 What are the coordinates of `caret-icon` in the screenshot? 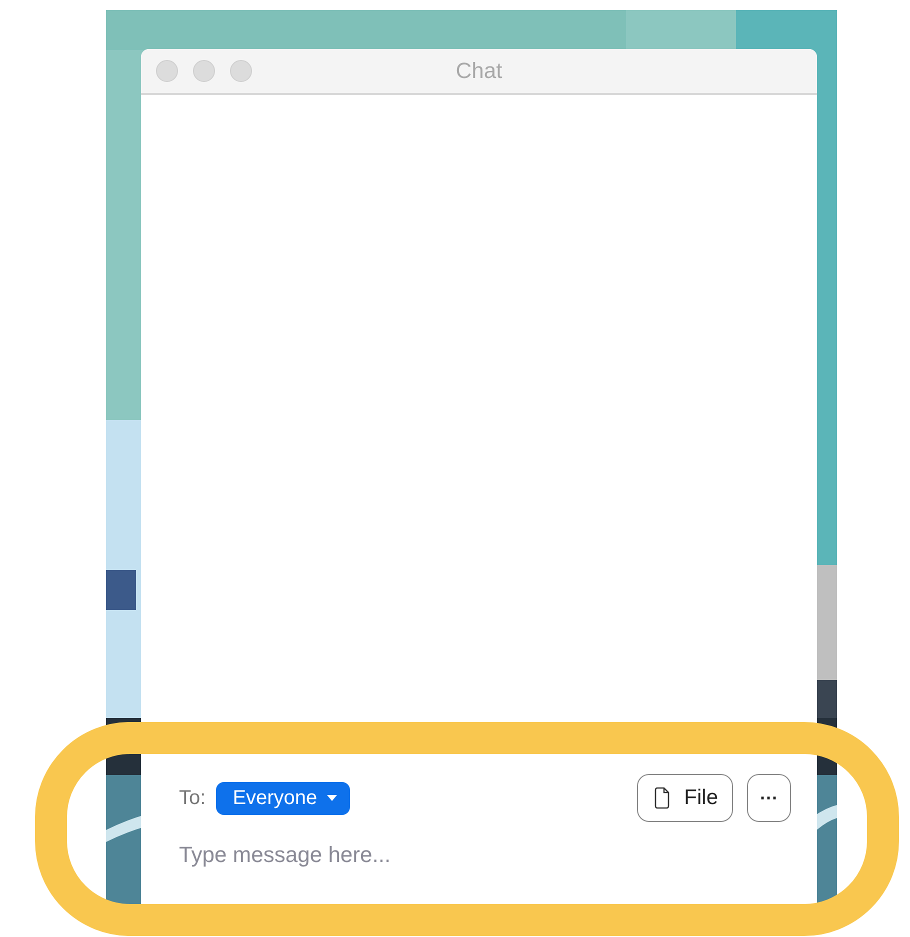 It's located at (332, 798).